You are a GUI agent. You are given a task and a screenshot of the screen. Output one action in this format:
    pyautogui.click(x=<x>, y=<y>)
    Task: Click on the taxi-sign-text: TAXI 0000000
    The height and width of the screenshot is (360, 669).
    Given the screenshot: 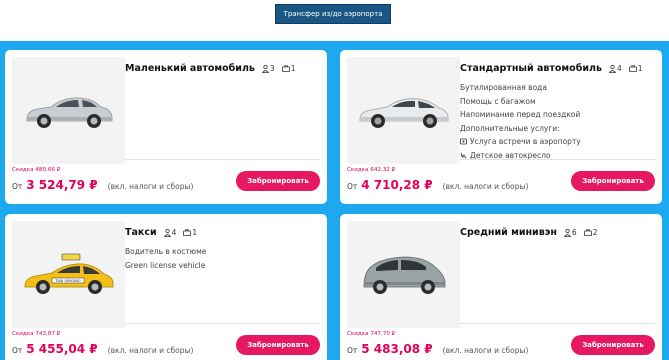 What is the action you would take?
    pyautogui.click(x=67, y=281)
    